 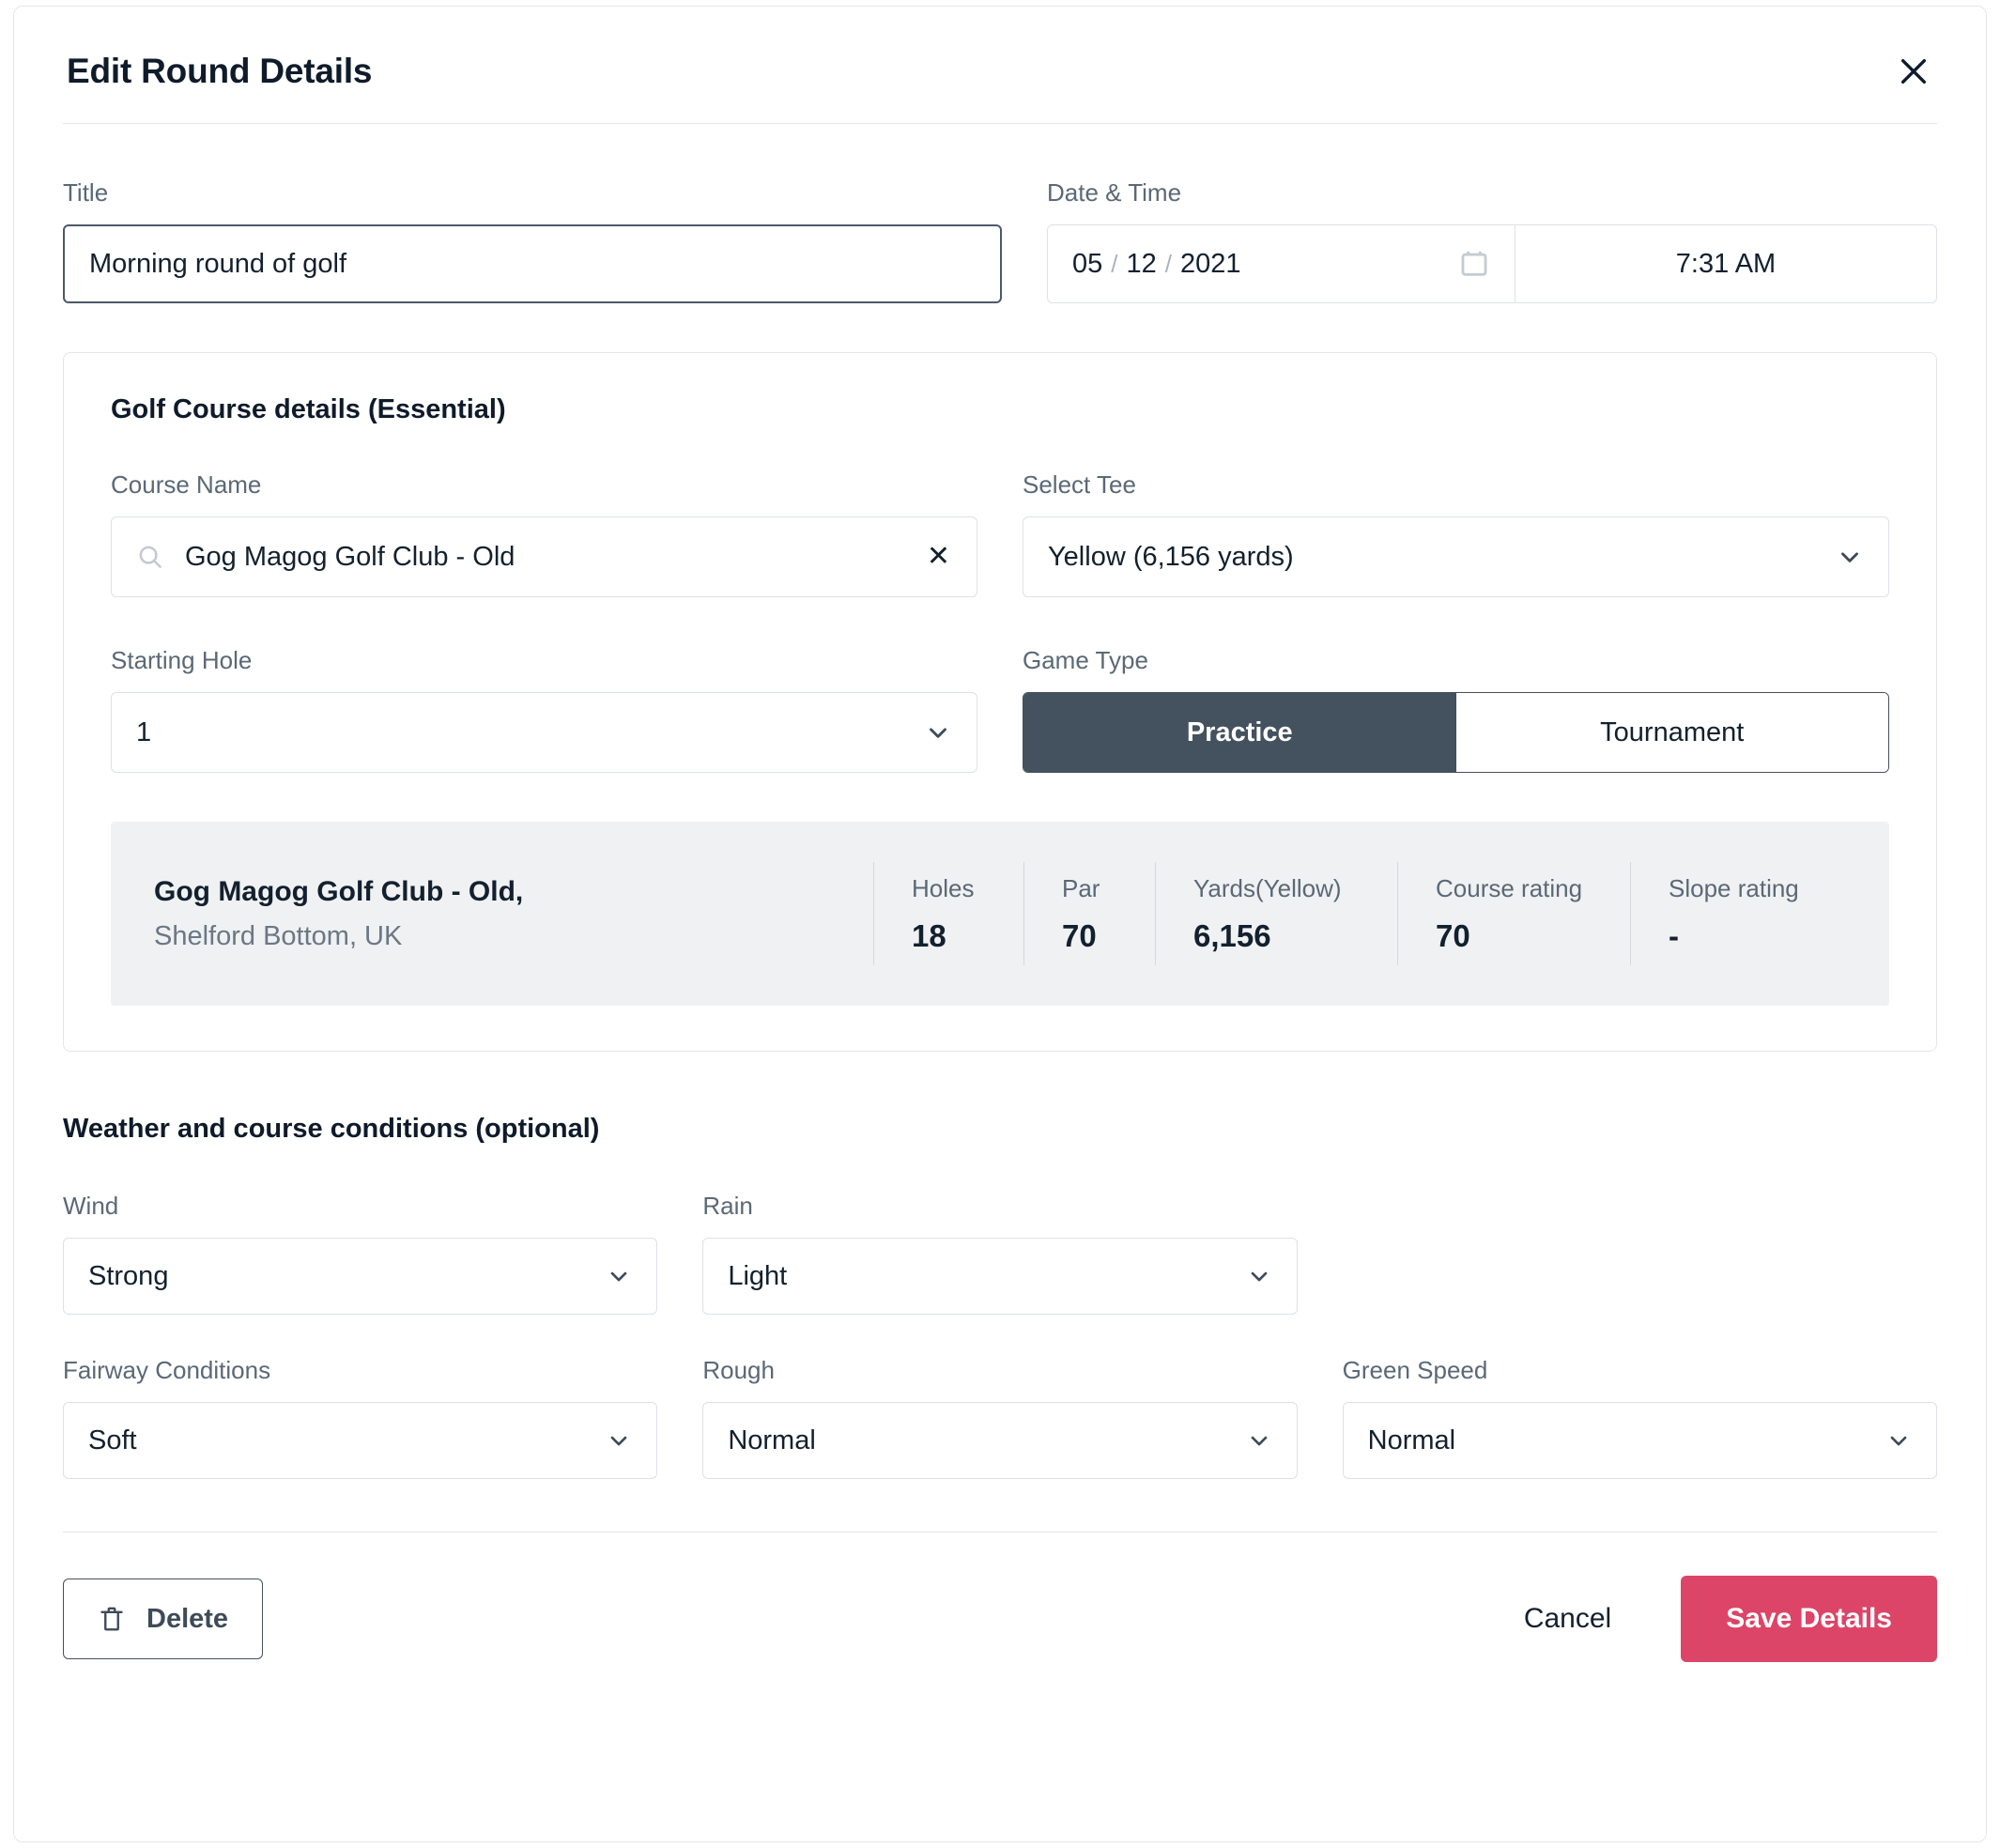 I want to click on top-fields-row: Title Date & Time 05 / 12 / 2021, so click(x=1000, y=213).